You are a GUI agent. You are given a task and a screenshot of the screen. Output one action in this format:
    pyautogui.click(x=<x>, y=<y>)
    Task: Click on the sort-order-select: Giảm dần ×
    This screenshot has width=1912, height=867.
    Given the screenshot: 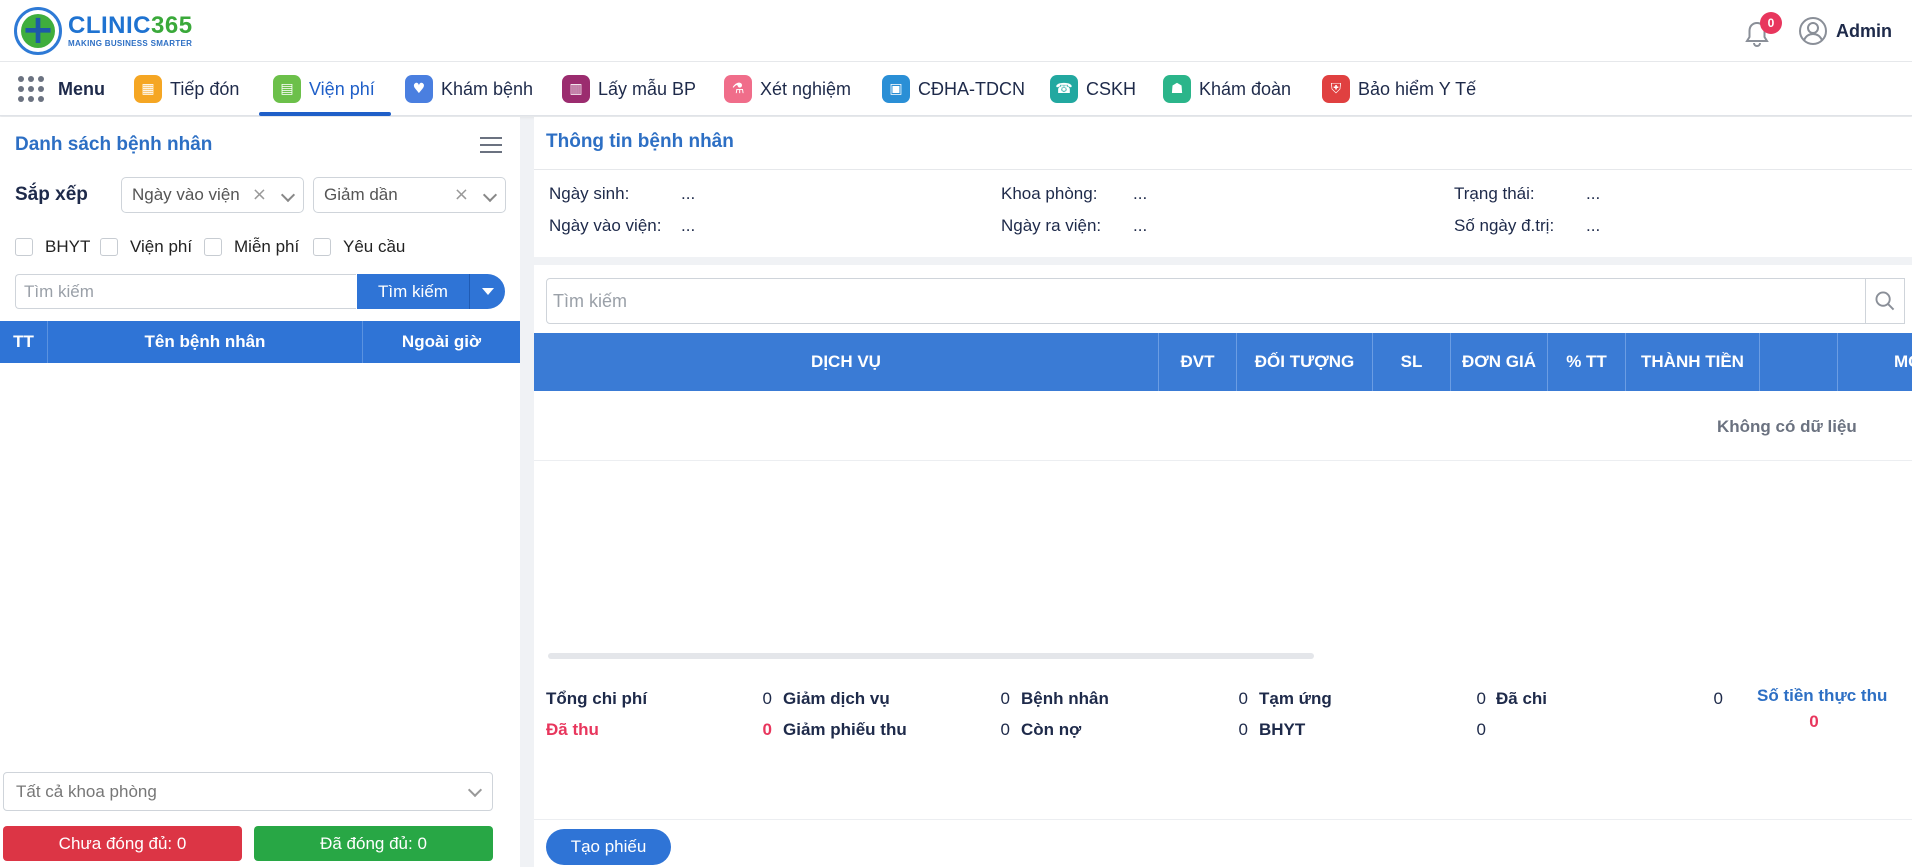 What is the action you would take?
    pyautogui.click(x=409, y=195)
    